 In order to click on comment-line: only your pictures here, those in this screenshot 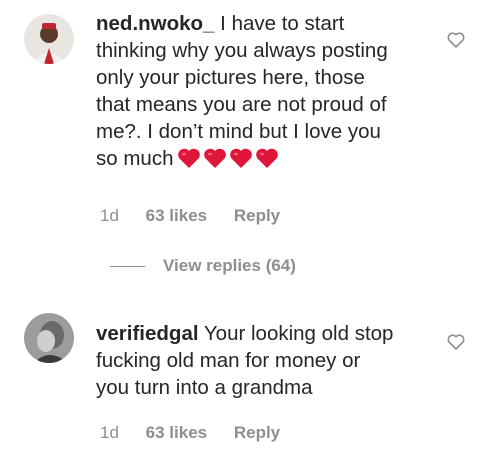, I will do `click(230, 77)`.